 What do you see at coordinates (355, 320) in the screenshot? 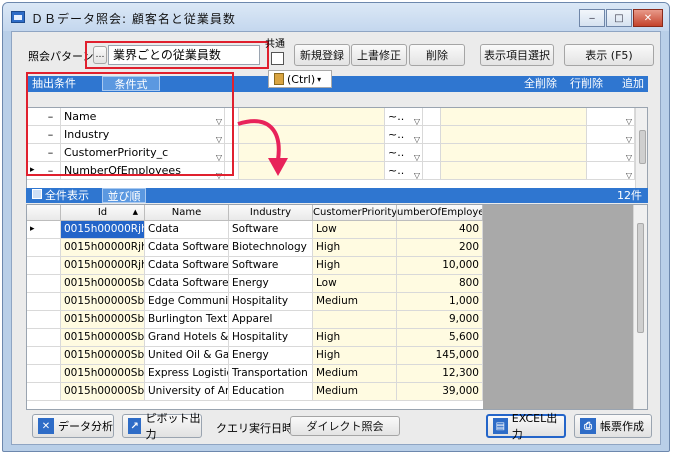
I see `table-cell` at bounding box center [355, 320].